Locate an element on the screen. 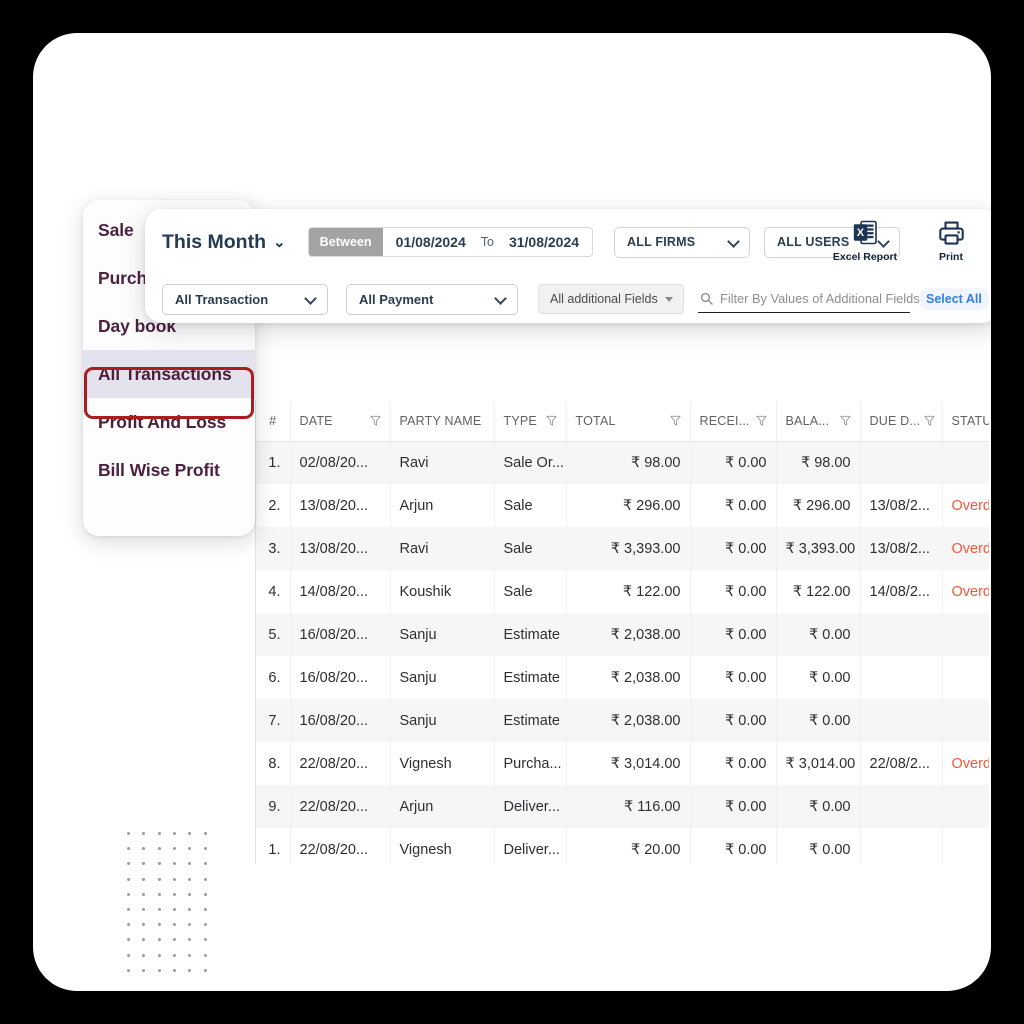  payment-type-select: All Payment is located at coordinates (432, 299).